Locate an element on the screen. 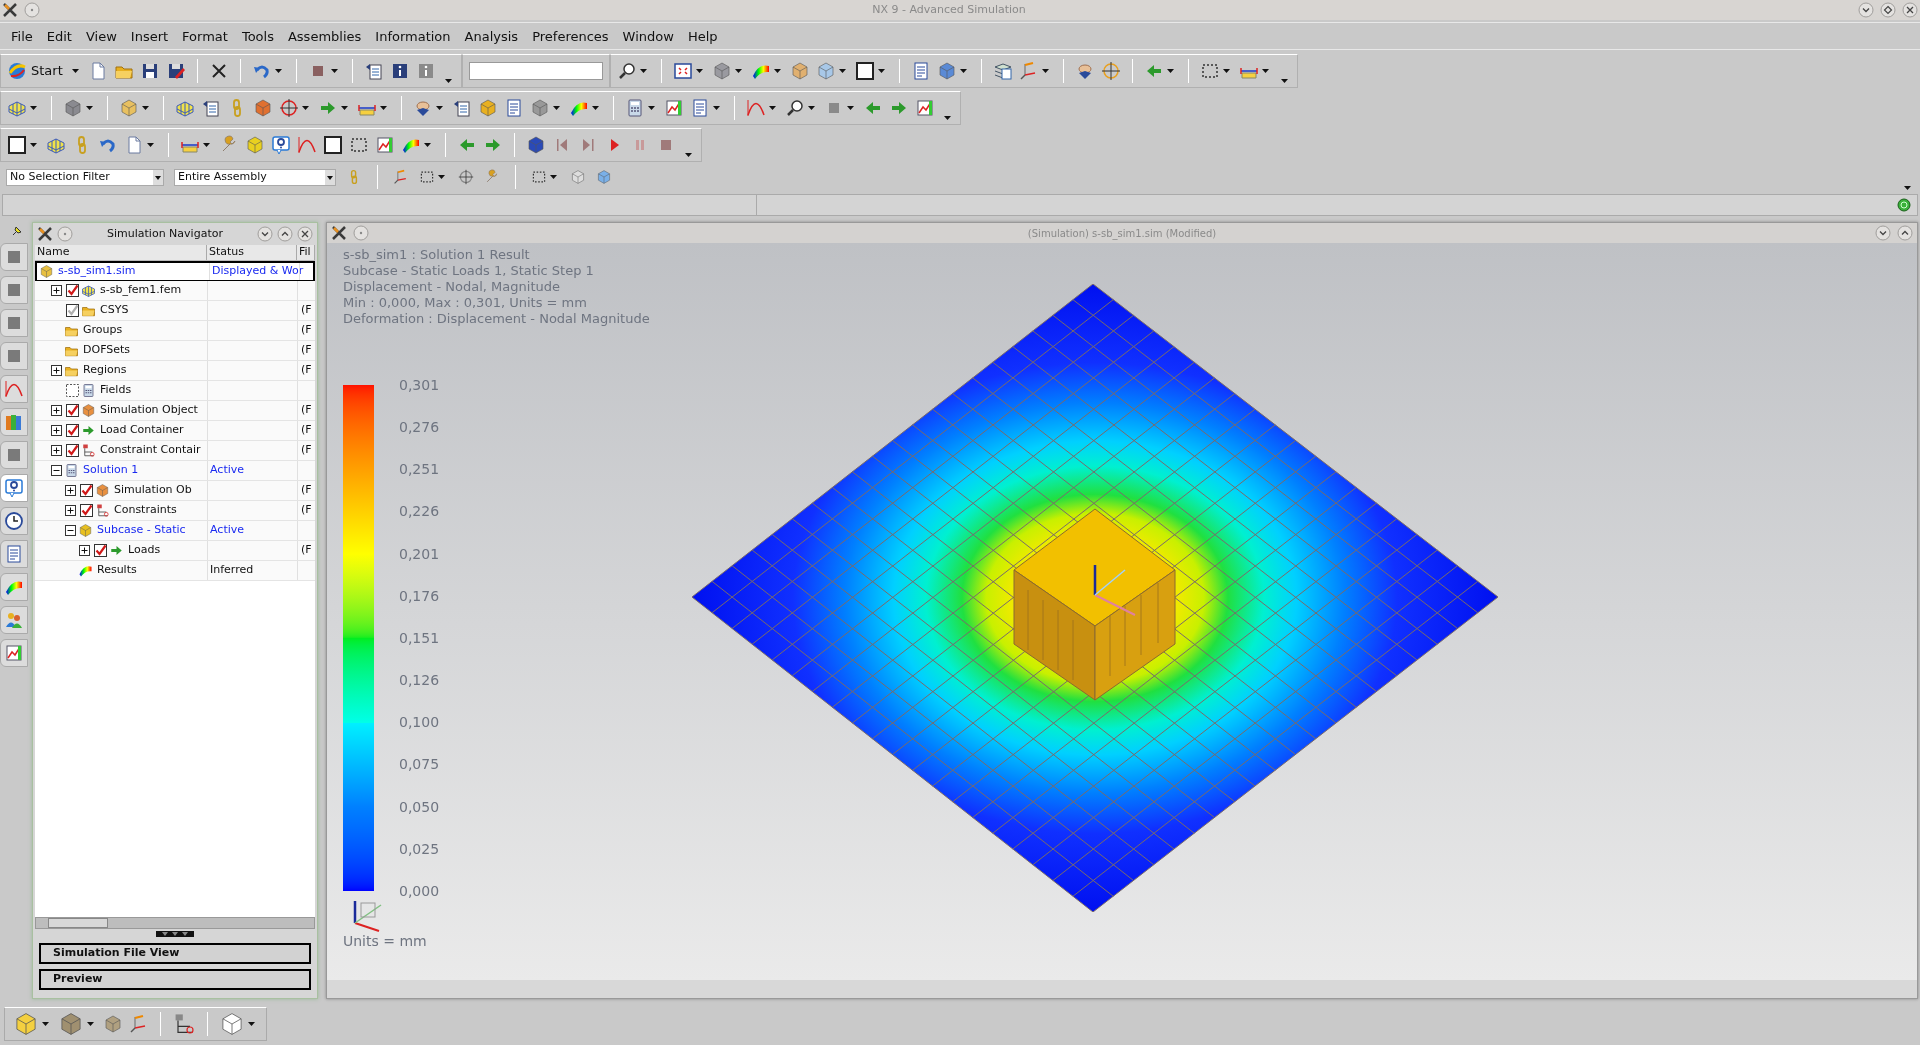  tree-row: Solution 1 Active is located at coordinates (175, 471).